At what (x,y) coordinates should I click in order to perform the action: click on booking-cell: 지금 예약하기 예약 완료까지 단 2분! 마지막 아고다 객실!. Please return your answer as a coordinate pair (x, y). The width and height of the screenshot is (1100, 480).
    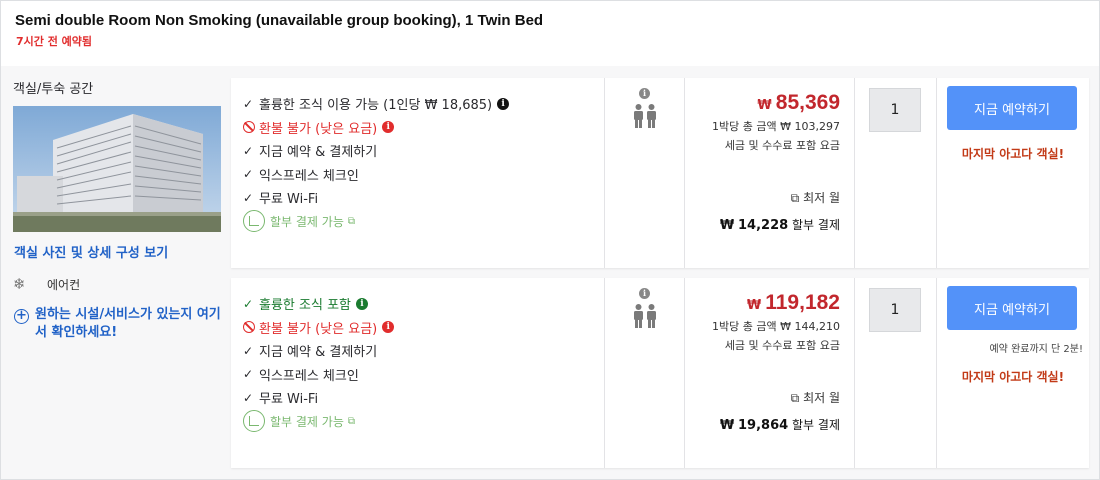
    Looking at the image, I should click on (1013, 373).